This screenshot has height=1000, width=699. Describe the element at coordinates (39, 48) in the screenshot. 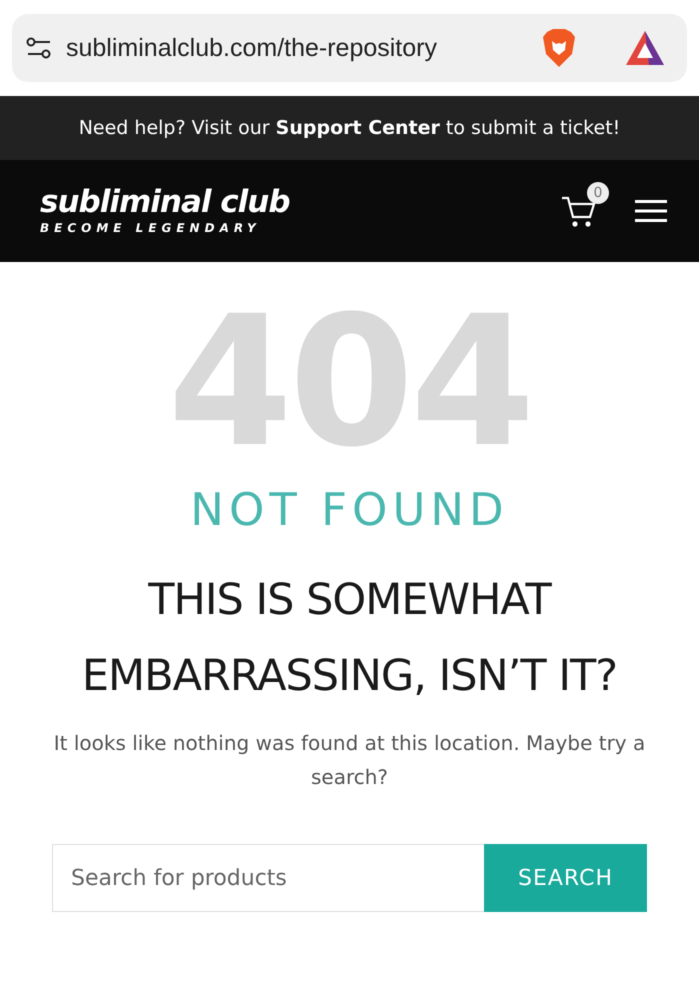

I see `site-settings-icon` at that location.